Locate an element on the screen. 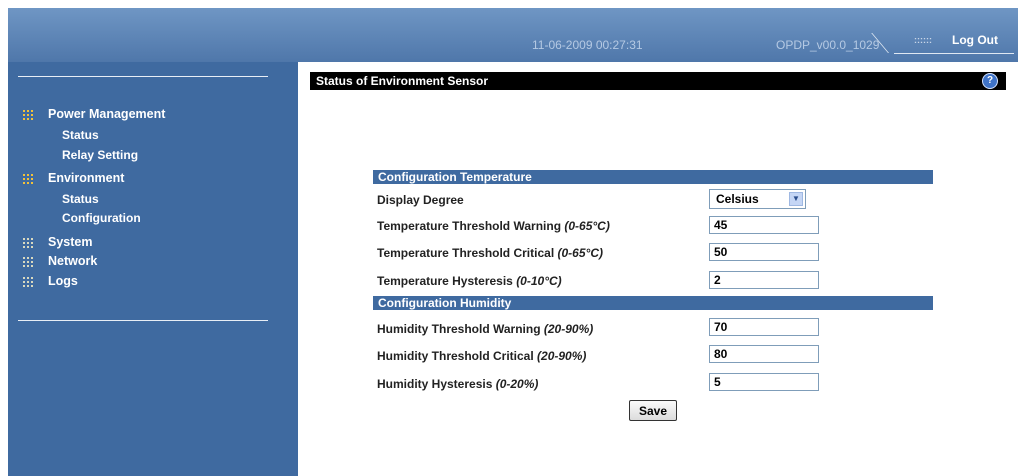 Image resolution: width=1019 pixels, height=476 pixels. help-icon: ? is located at coordinates (990, 81).